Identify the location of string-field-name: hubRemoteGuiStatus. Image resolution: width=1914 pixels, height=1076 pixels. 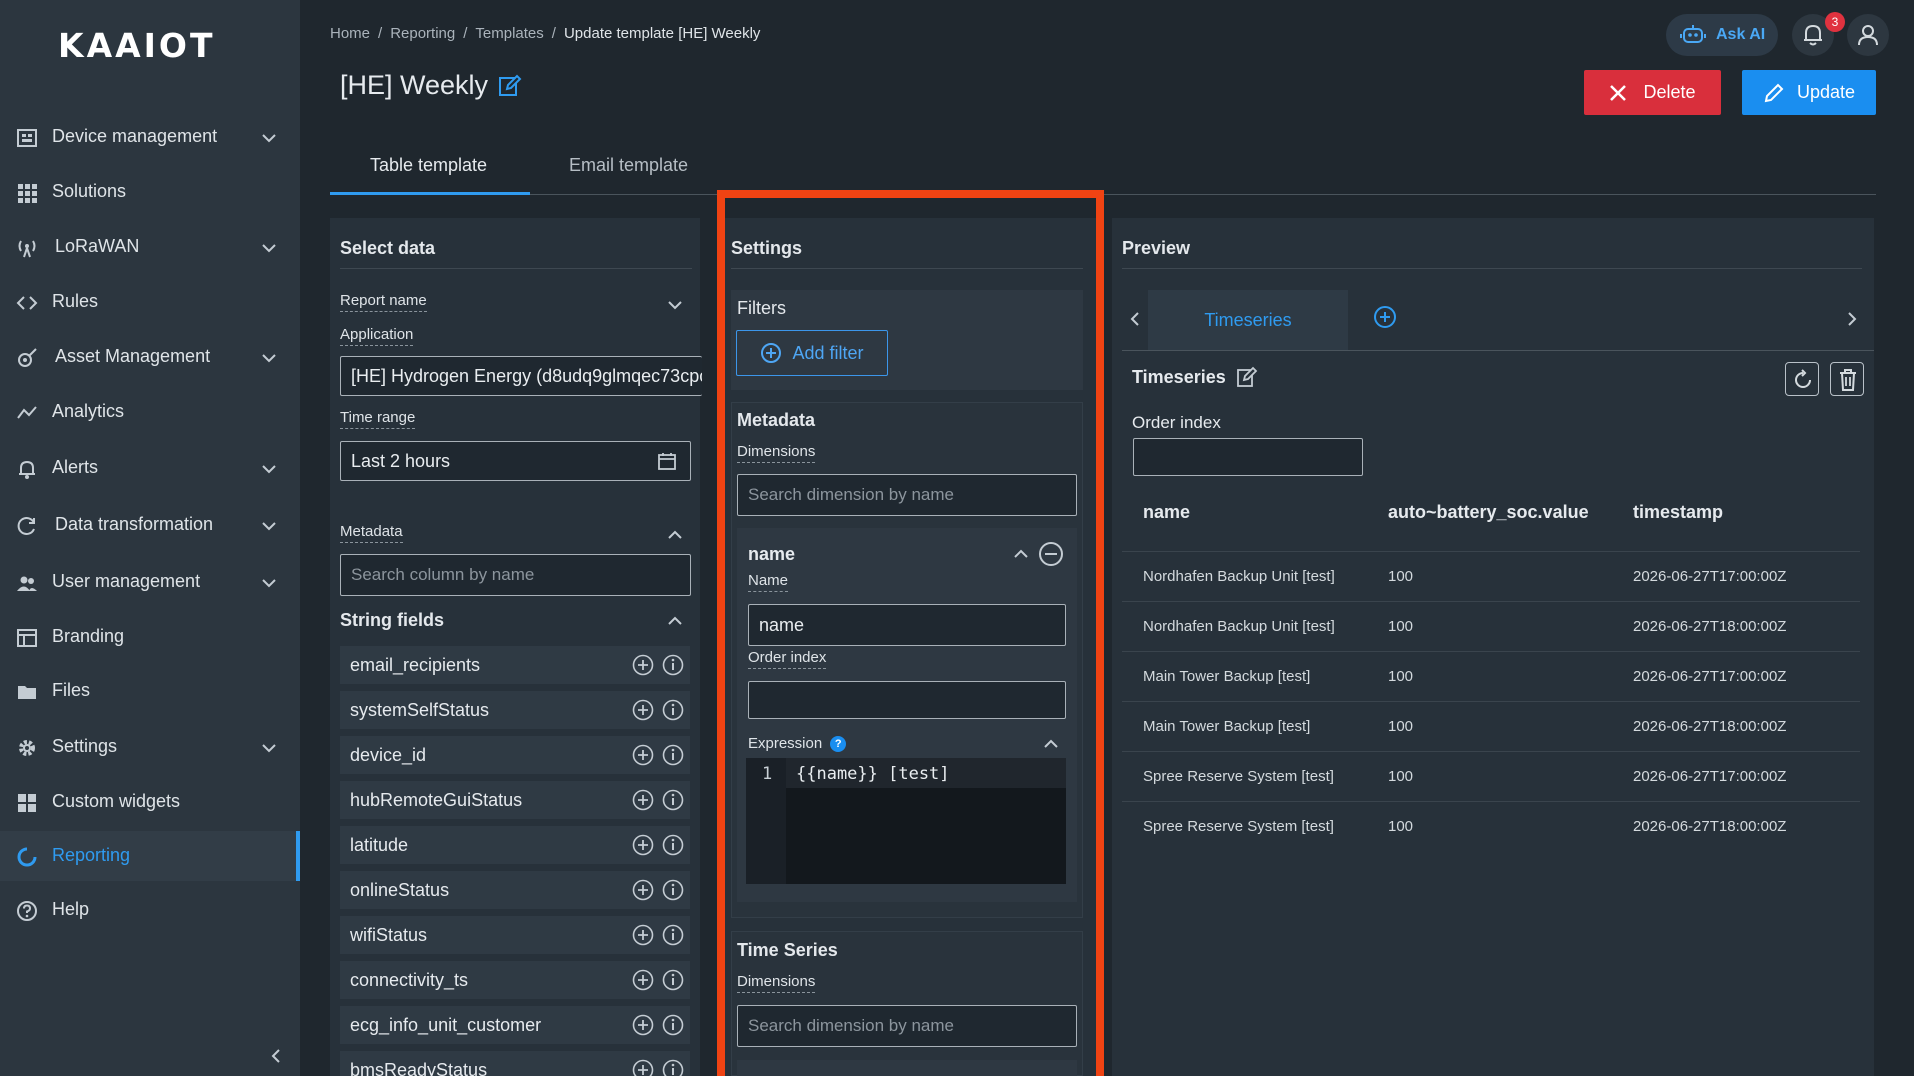
(436, 799).